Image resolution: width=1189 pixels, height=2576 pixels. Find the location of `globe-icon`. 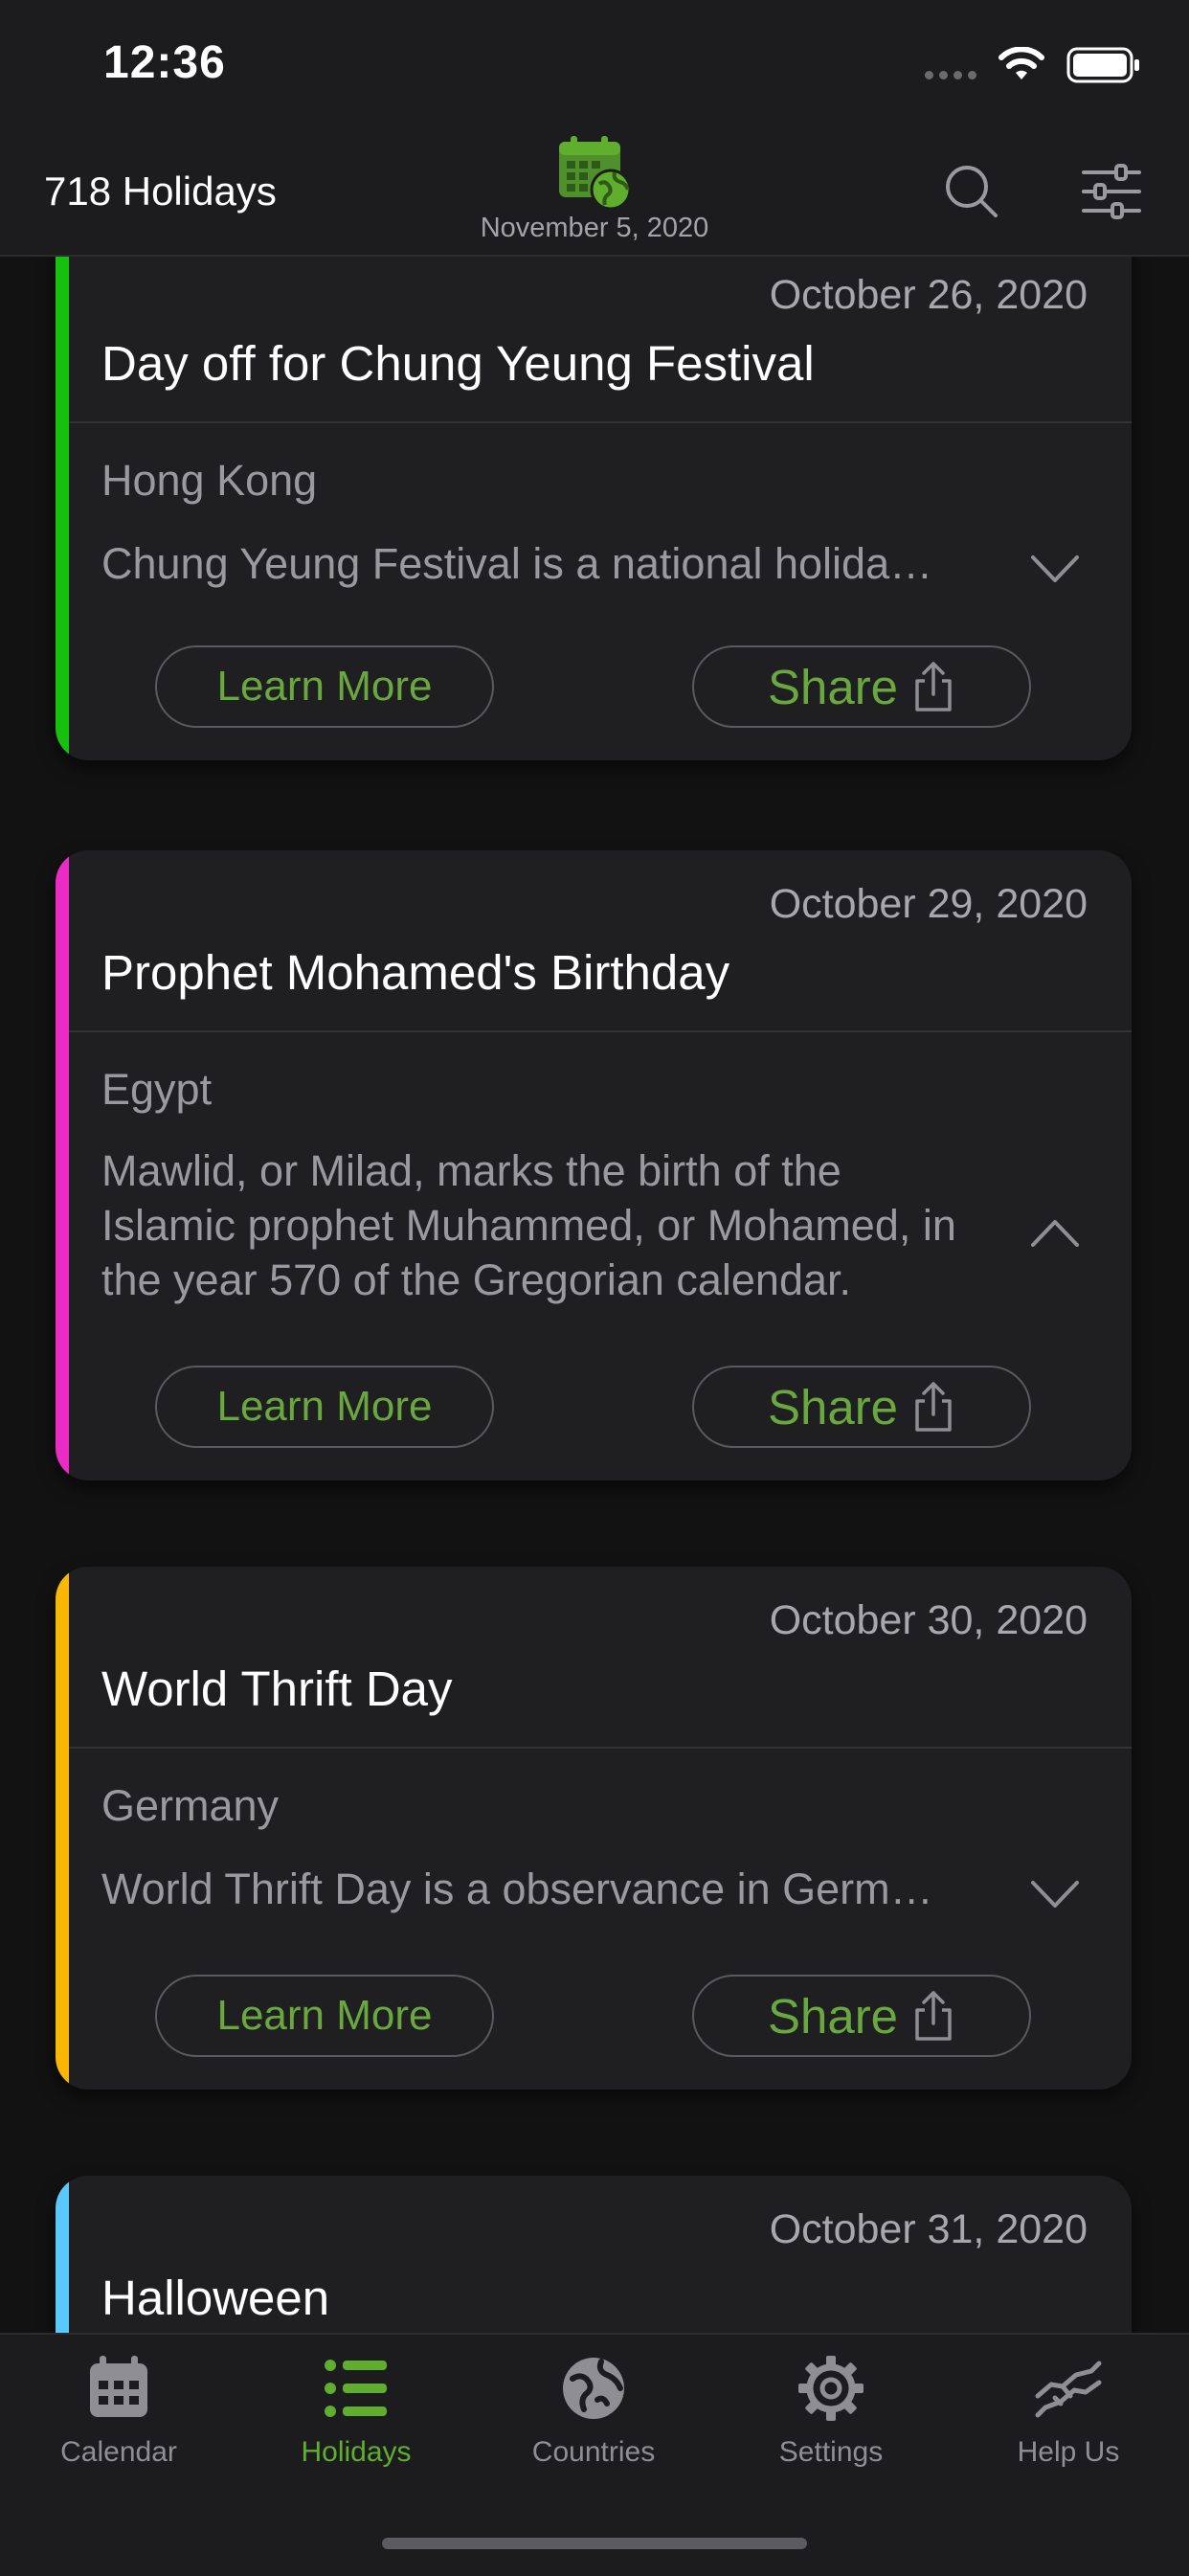

globe-icon is located at coordinates (593, 2388).